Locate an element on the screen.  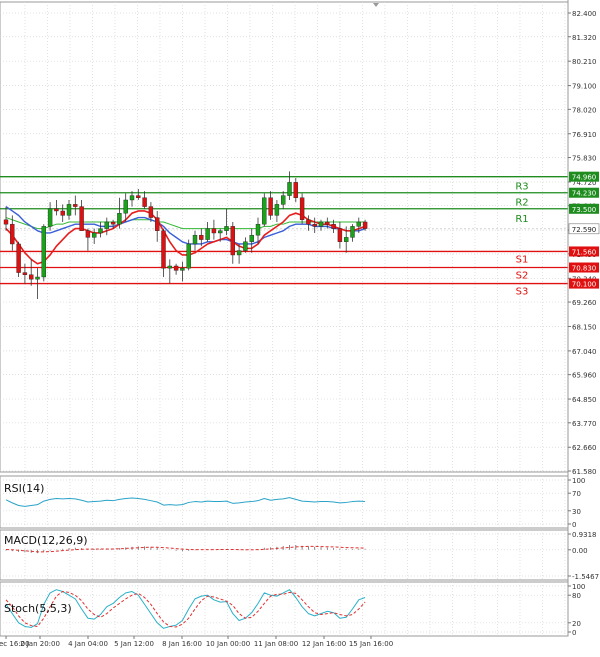
pane-tick-label: 0 is located at coordinates (574, 525).